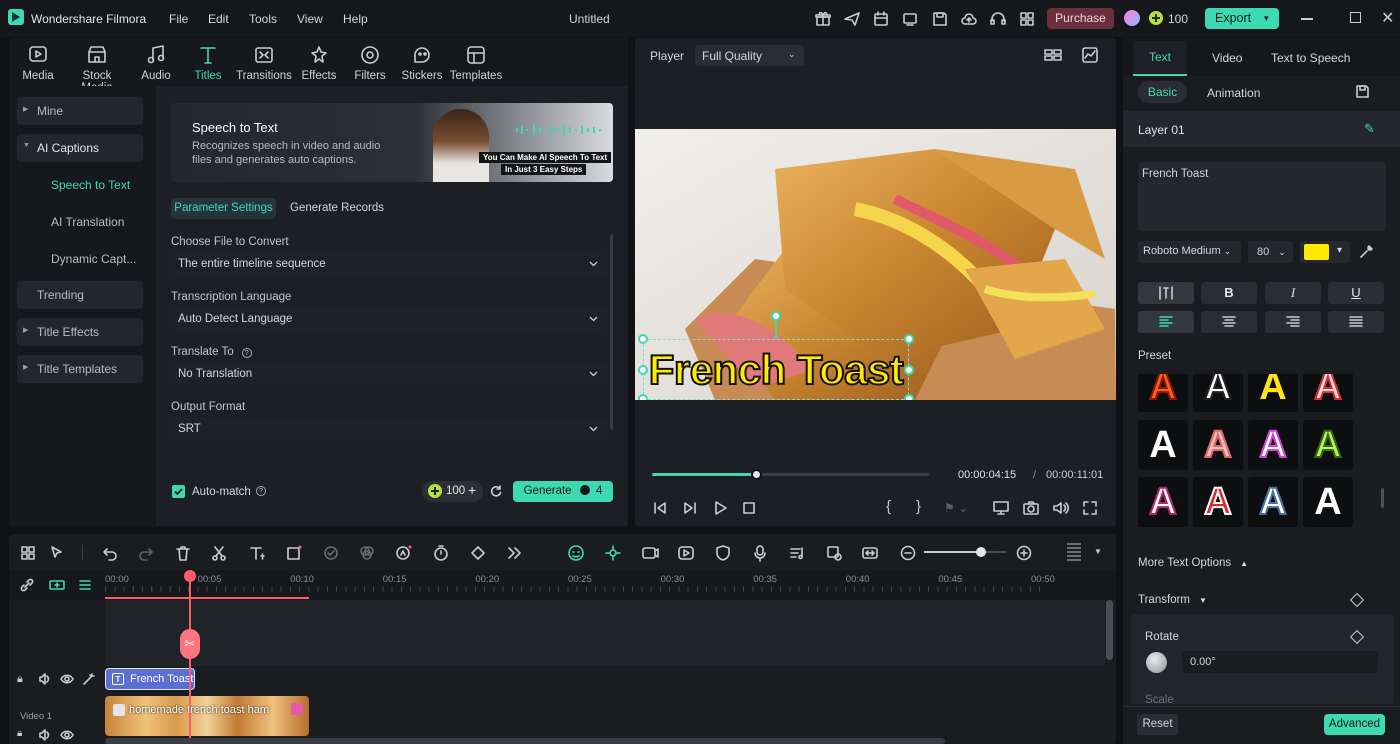  Describe the element at coordinates (370, 63) in the screenshot. I see `tab-filters: Filters` at that location.